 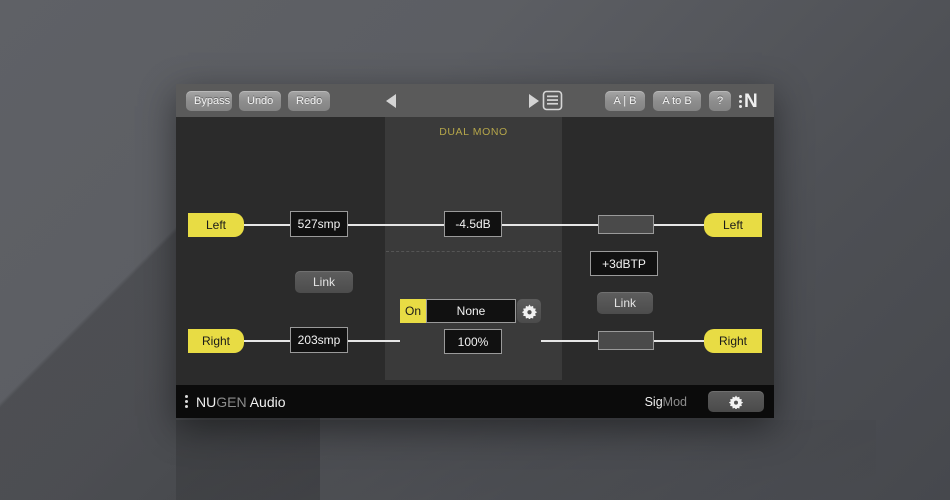 What do you see at coordinates (473, 132) in the screenshot?
I see `dual-mono-title: DUAL MONO` at bounding box center [473, 132].